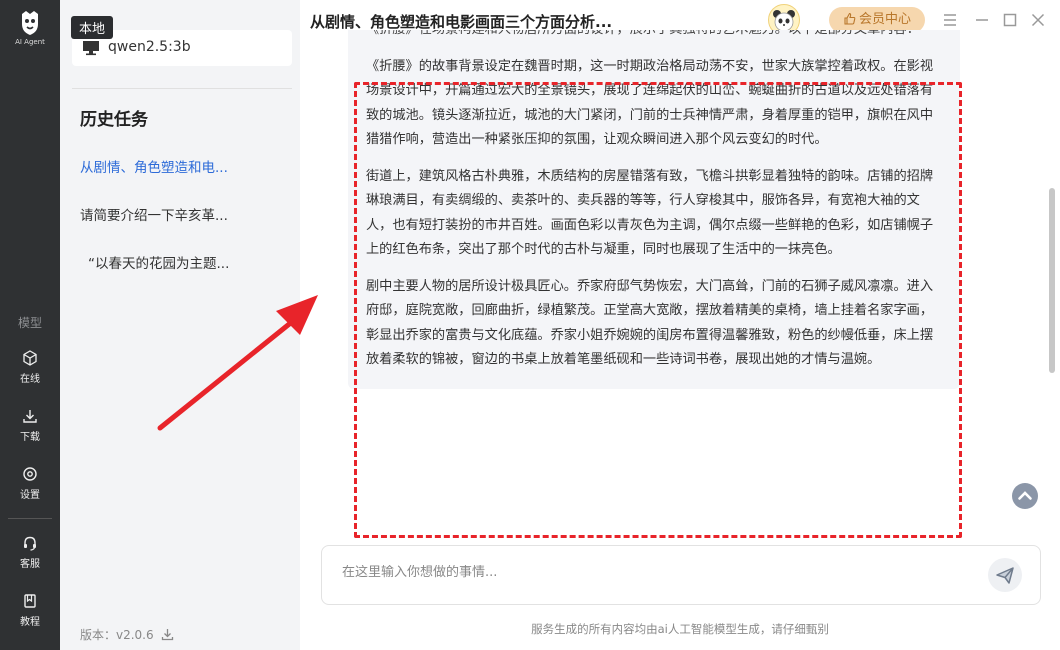 This screenshot has width=1060, height=650. I want to click on close-icon, so click(1038, 20).